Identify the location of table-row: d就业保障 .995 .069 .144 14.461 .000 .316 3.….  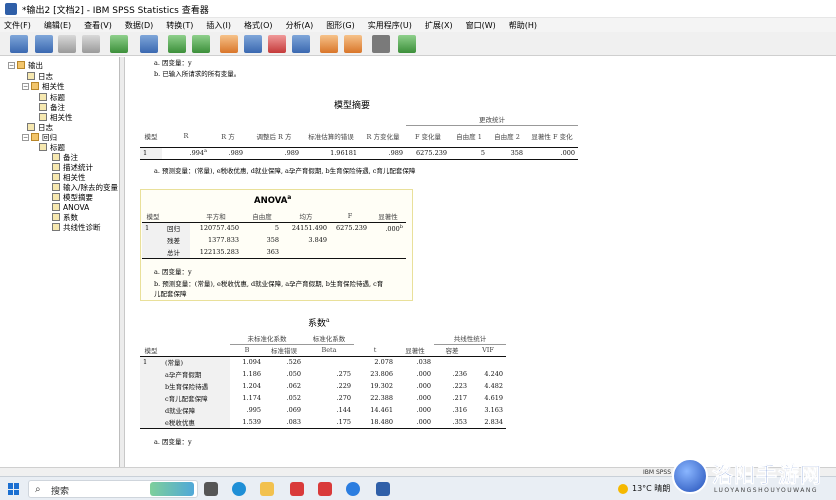
(323, 410).